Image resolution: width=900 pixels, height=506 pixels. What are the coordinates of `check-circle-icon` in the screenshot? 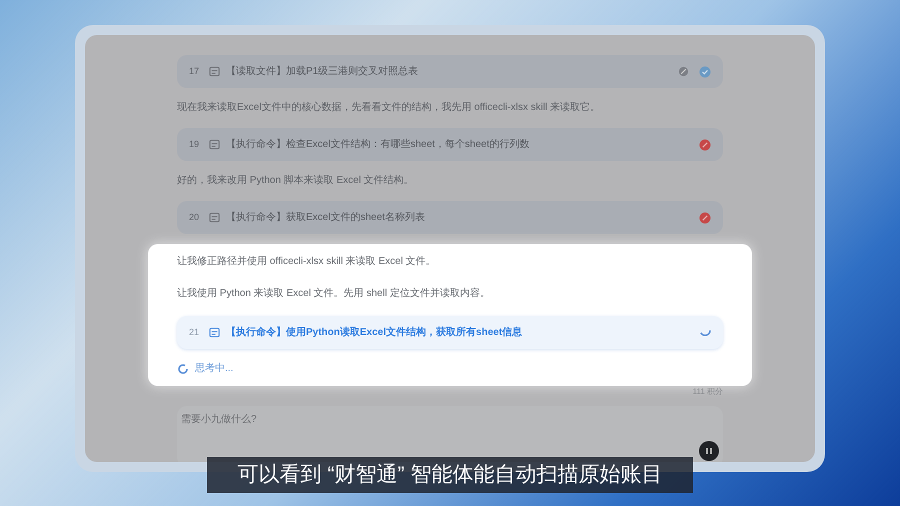 It's located at (705, 72).